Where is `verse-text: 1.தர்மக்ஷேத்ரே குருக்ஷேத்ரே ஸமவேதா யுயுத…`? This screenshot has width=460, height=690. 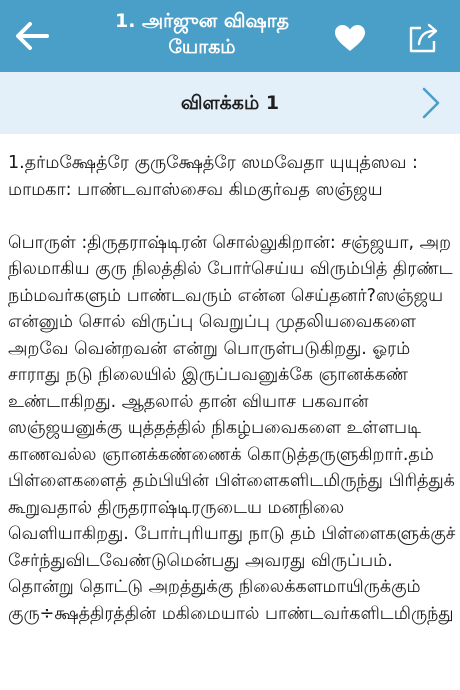
verse-text: 1.தர்மக்ஷேத்ரே குருக்ஷேத்ரே ஸமவேதா யுயுத… is located at coordinates (213, 176).